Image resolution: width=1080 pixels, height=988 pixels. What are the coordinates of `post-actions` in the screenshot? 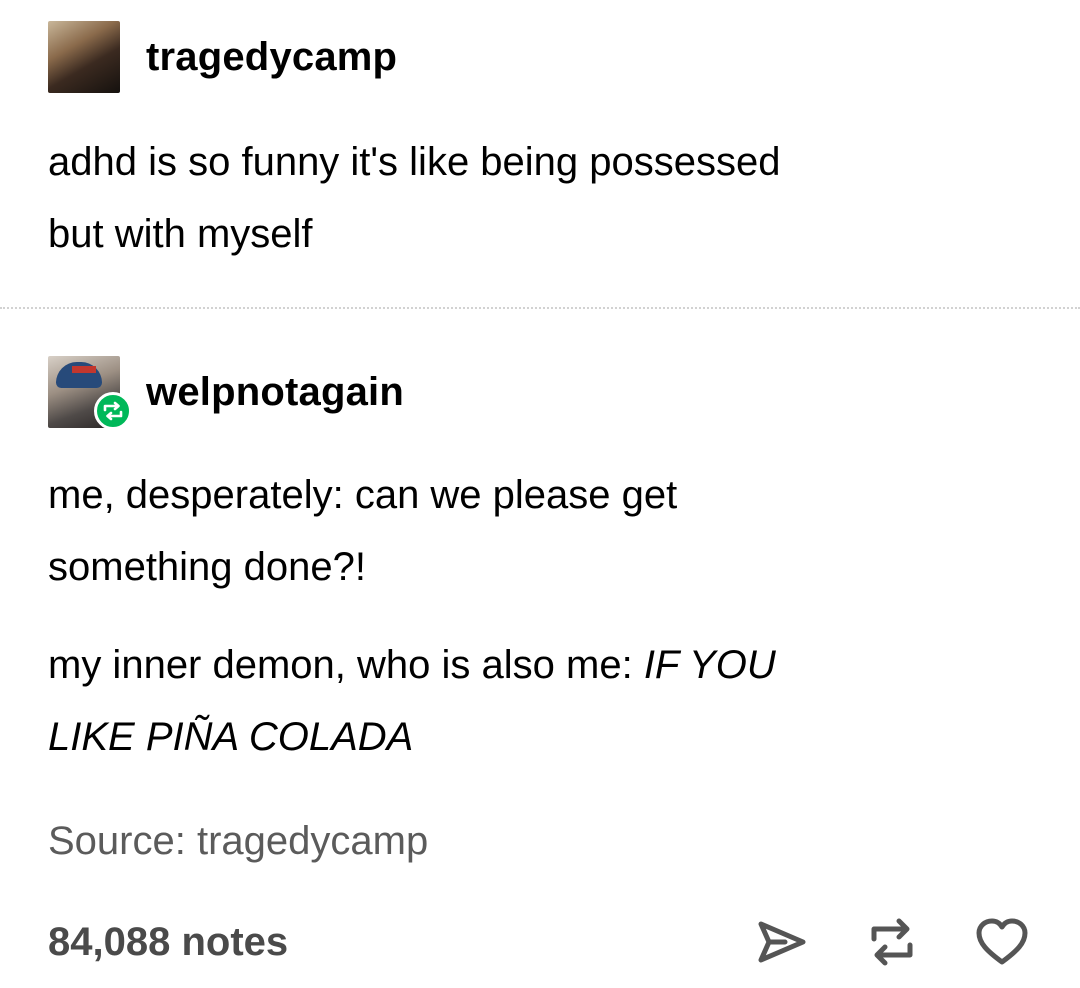 It's located at (867, 942).